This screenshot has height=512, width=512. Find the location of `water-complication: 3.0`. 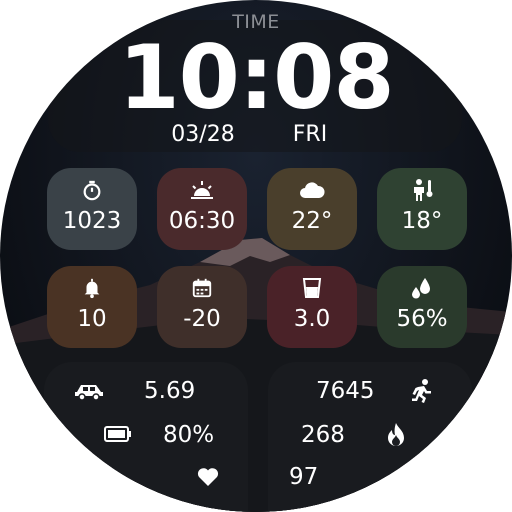

water-complication: 3.0 is located at coordinates (312, 307).